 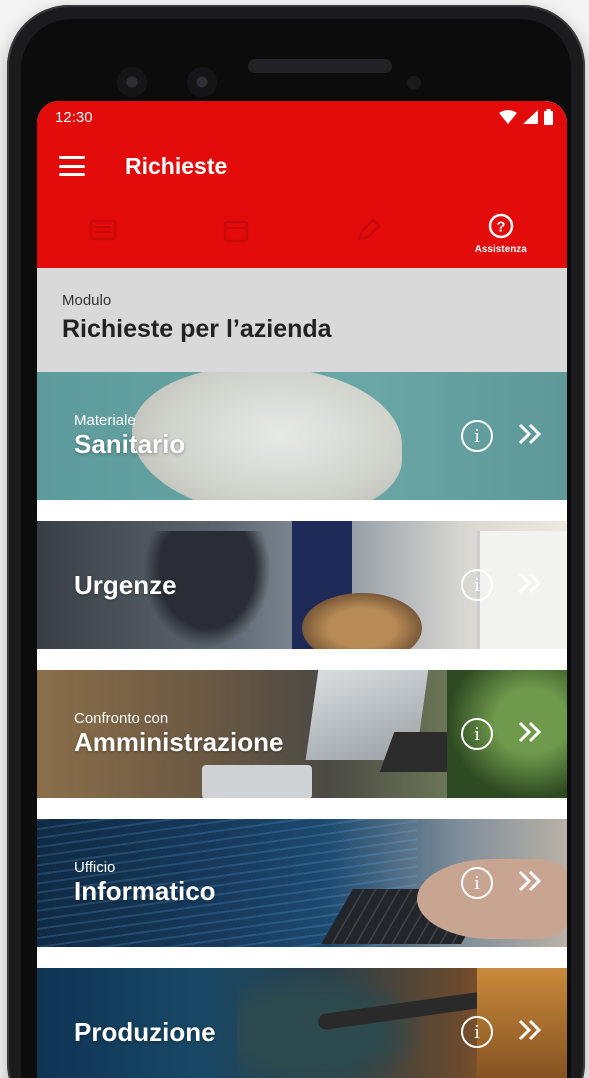 I want to click on card-subtitle: Confronto con, so click(x=121, y=718).